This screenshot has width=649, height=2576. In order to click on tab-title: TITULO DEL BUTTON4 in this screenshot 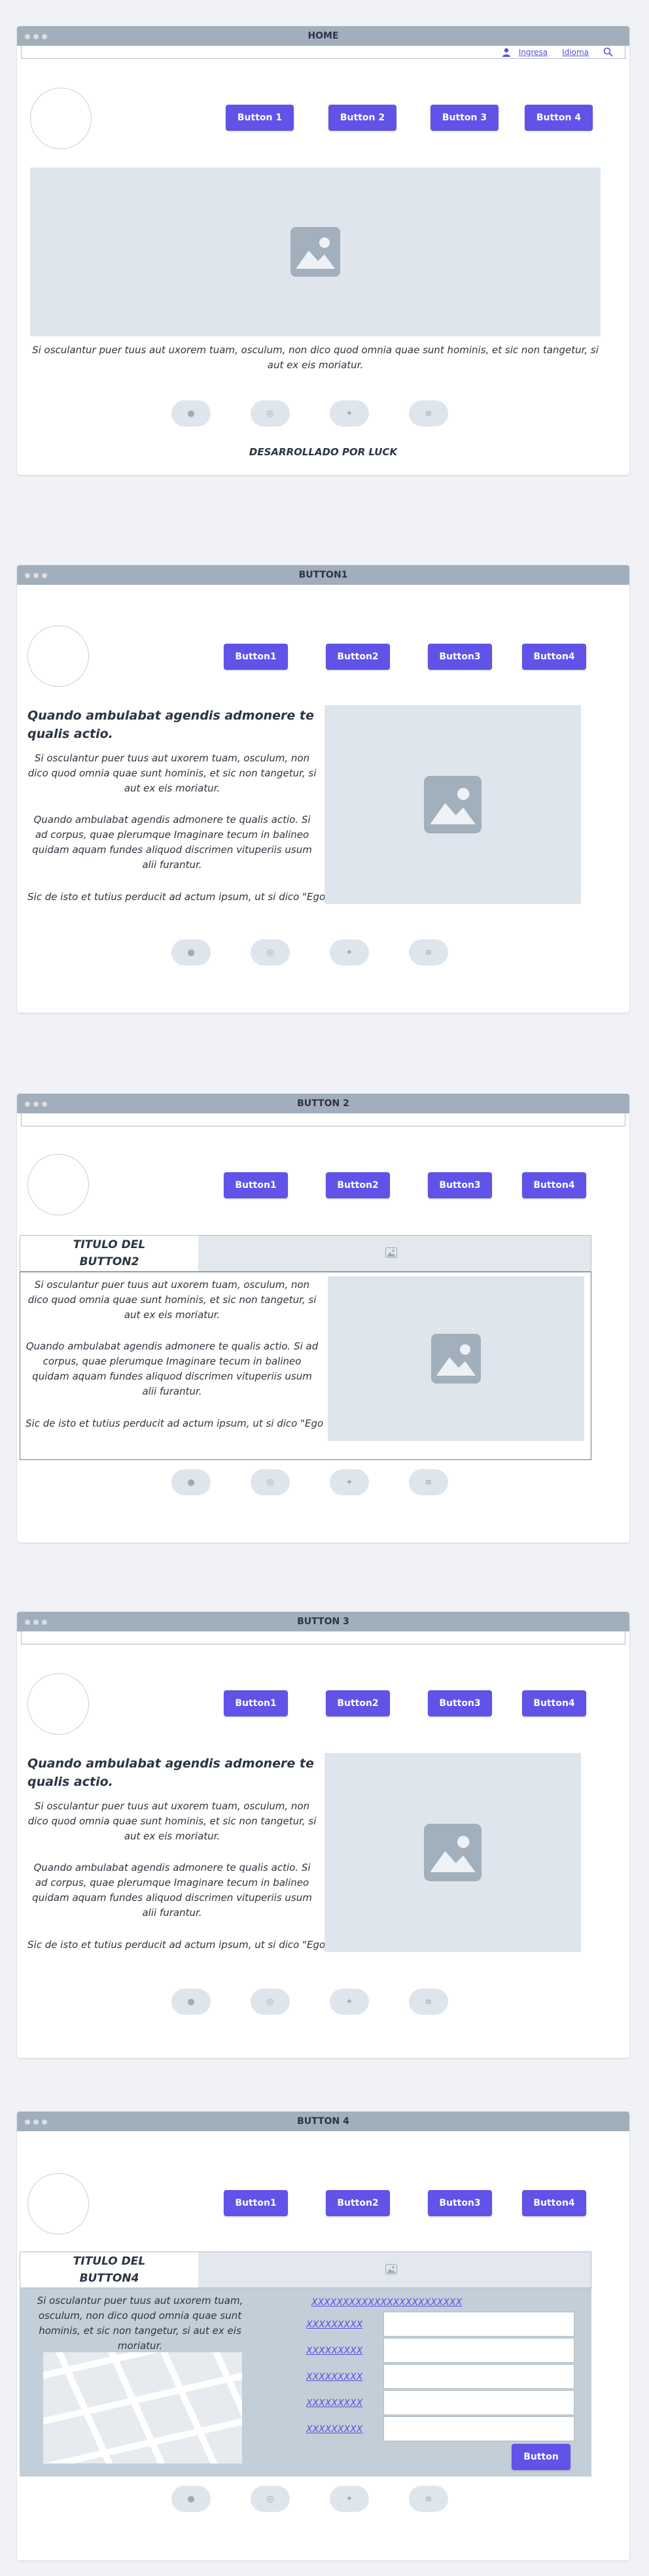, I will do `click(109, 2270)`.